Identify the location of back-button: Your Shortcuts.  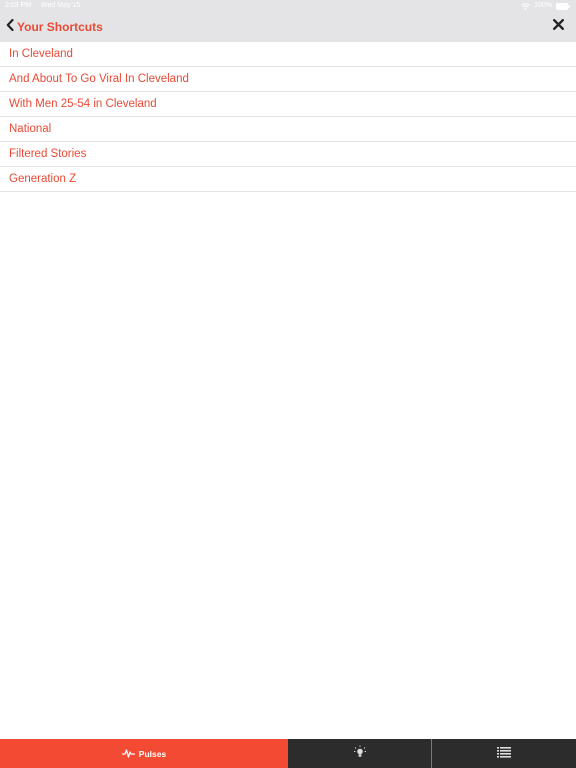
(54, 27).